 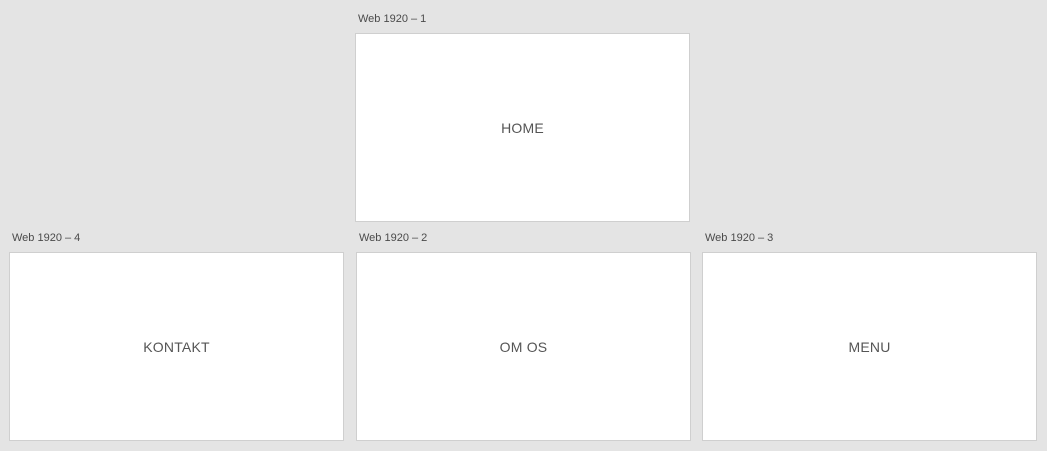 I want to click on artboard-label-web-1920-3: Web 1920 – 3, so click(x=739, y=238).